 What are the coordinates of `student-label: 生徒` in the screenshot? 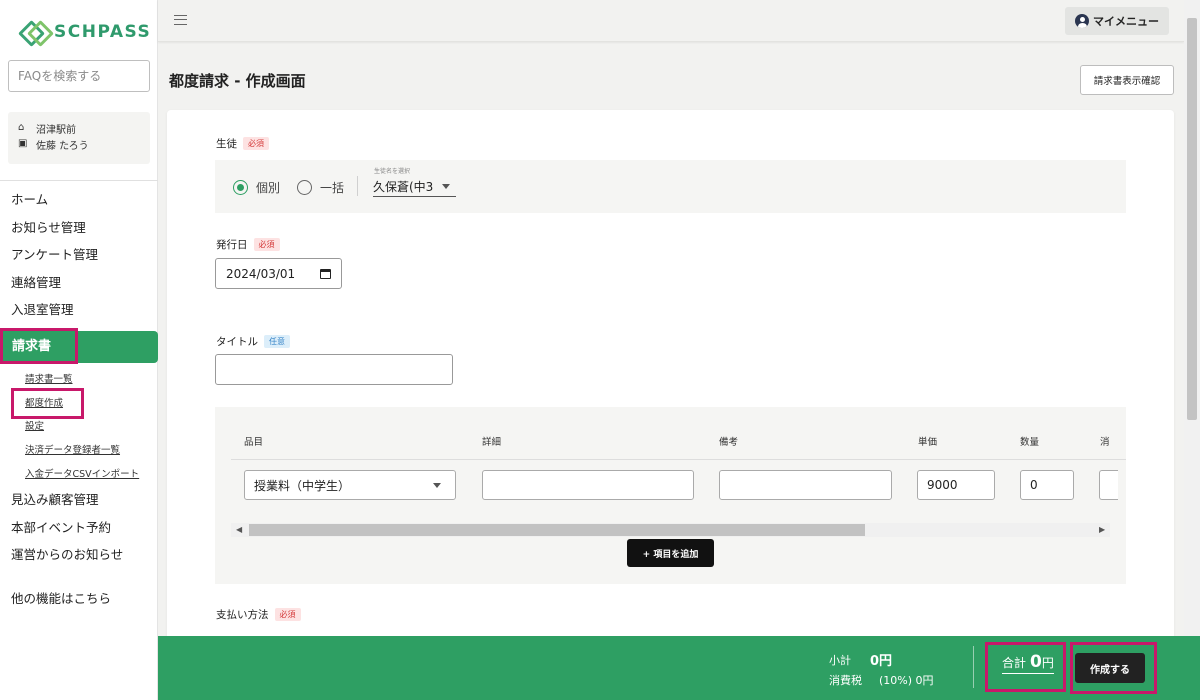 It's located at (226, 144).